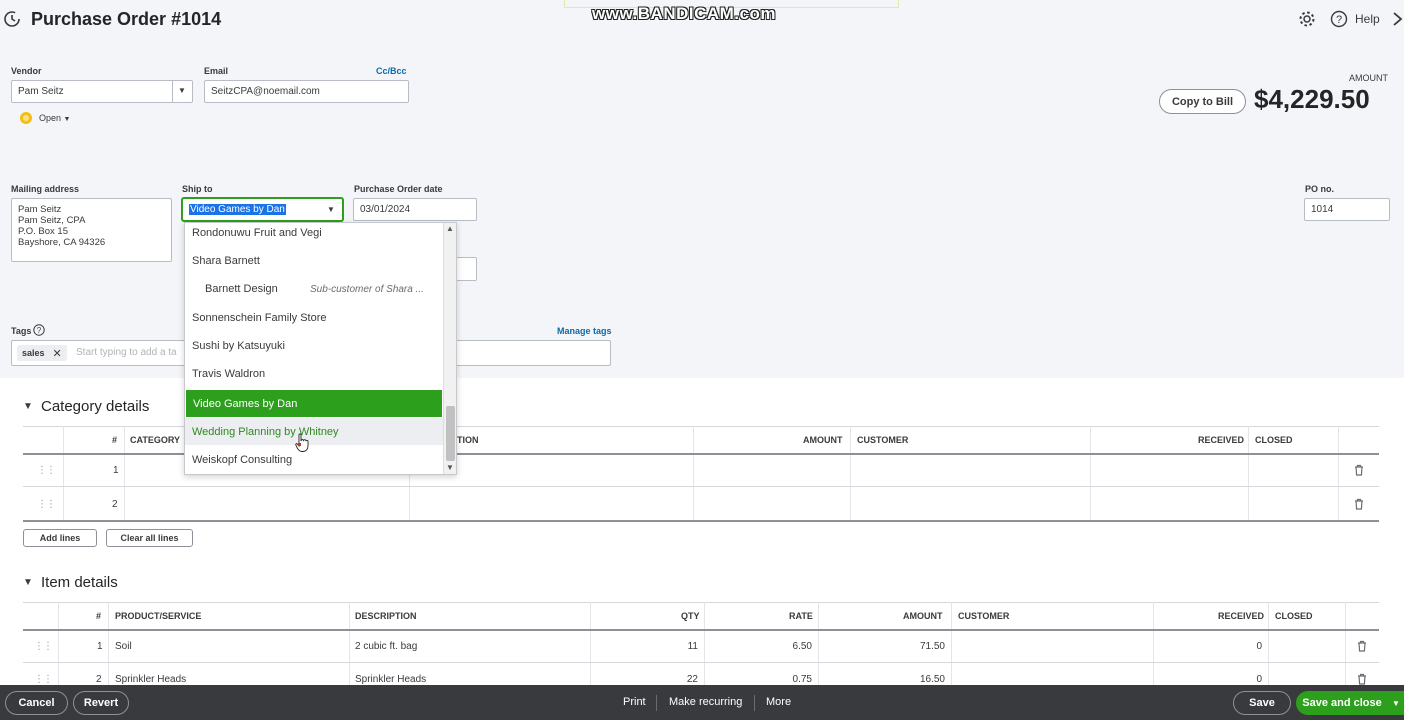  I want to click on amount-value: $4,229.50, so click(1312, 99).